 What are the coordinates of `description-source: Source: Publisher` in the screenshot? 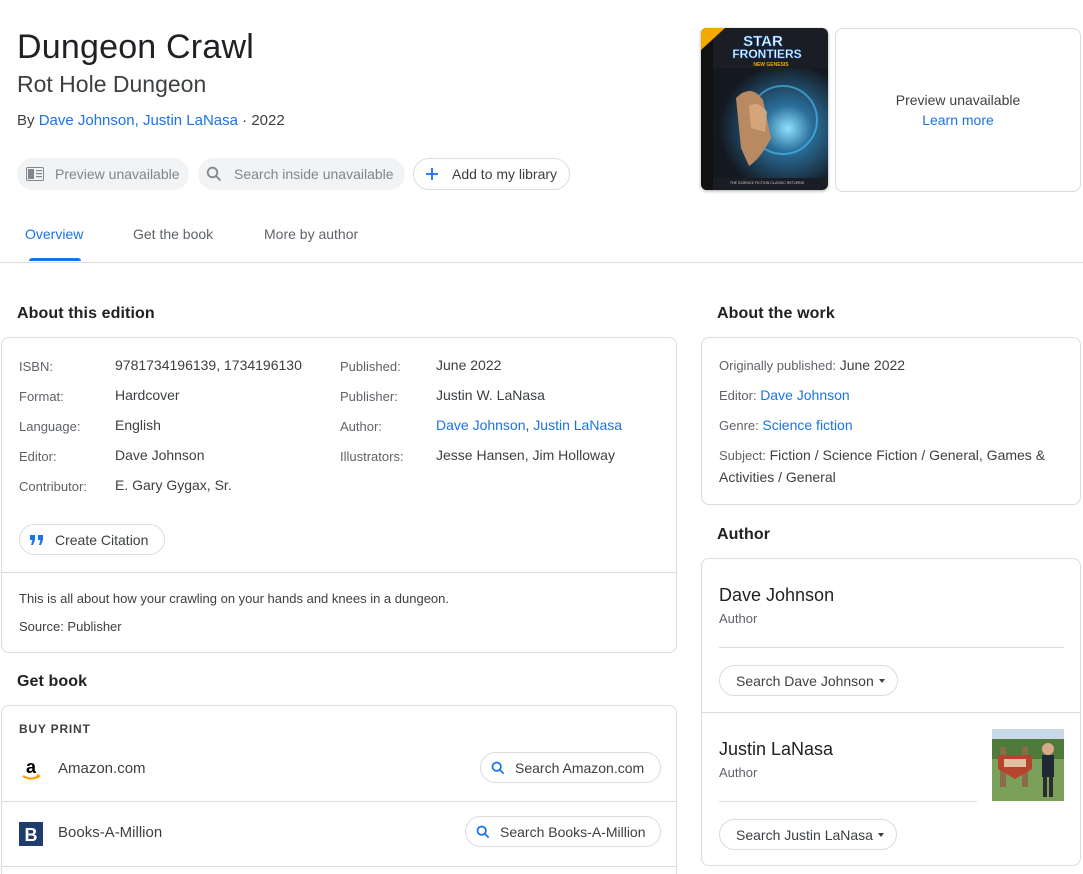 It's located at (70, 626).